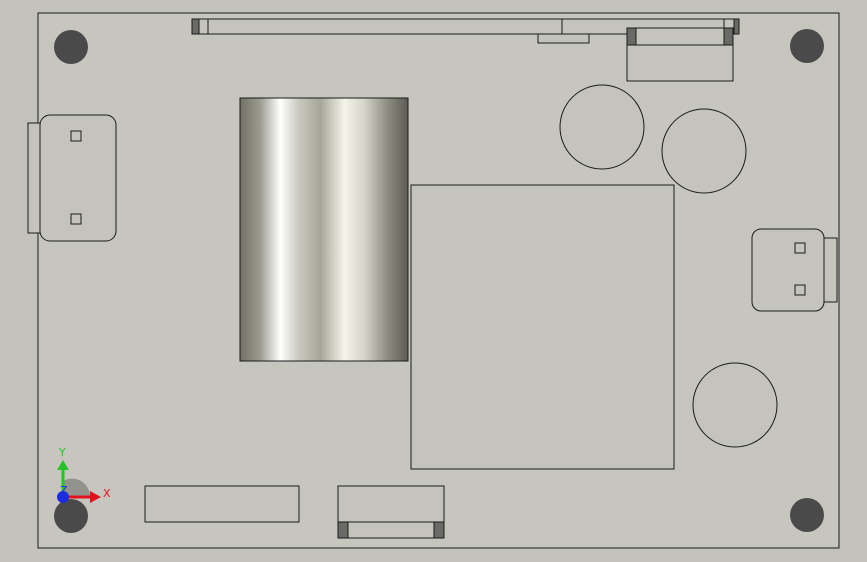  What do you see at coordinates (391, 512) in the screenshot?
I see `bottom-mid-connector` at bounding box center [391, 512].